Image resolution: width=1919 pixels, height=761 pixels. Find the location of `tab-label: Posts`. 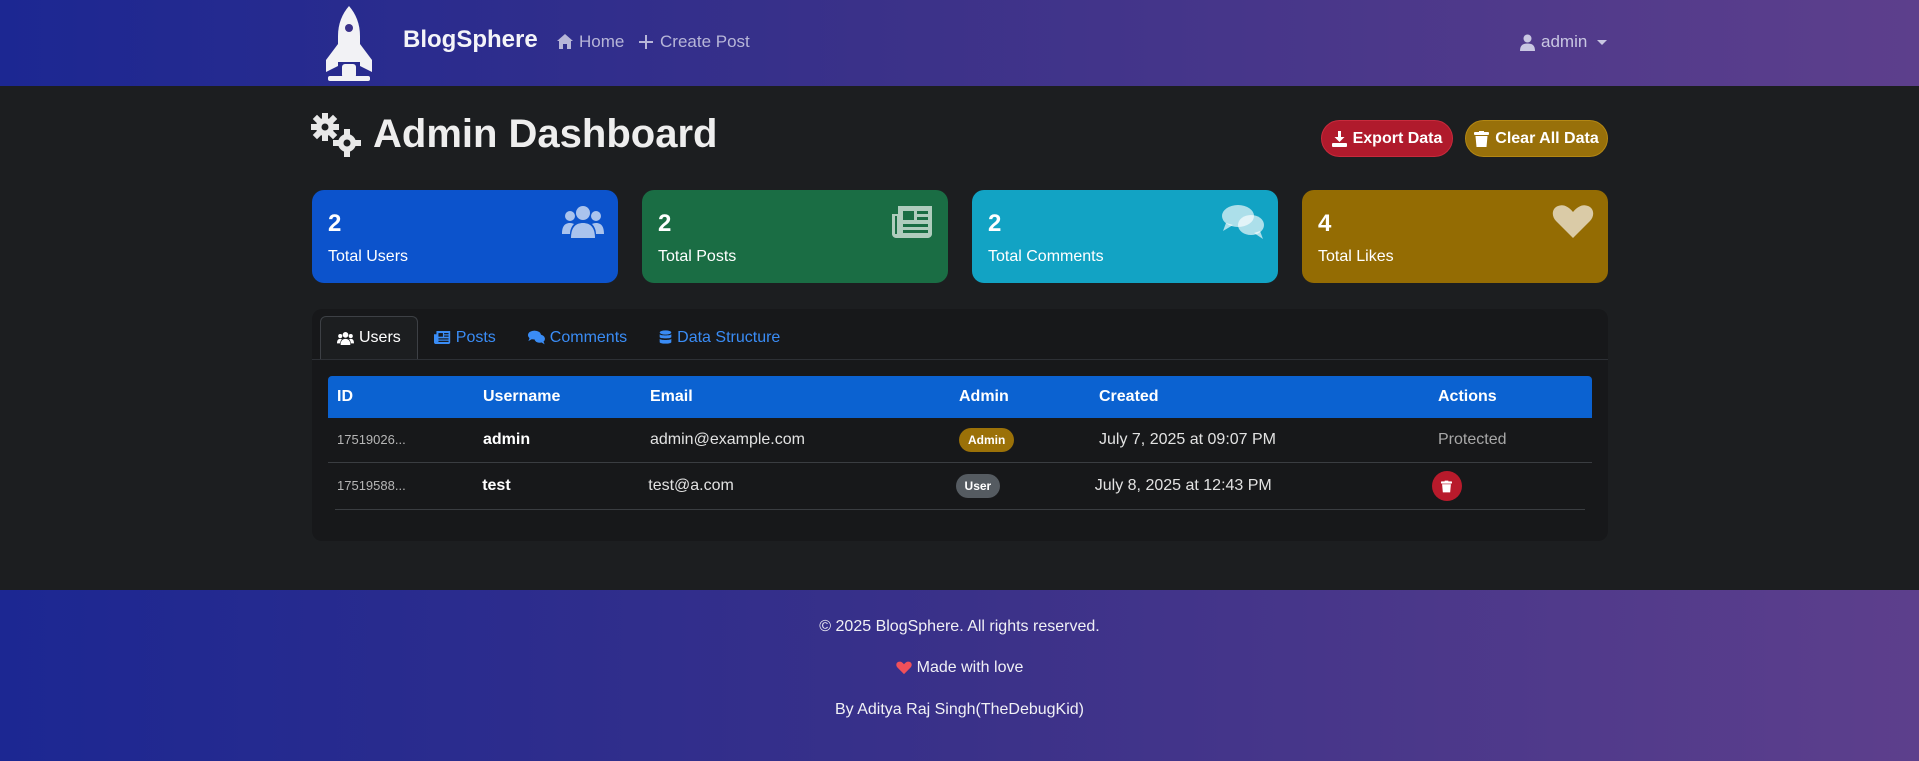

tab-label: Posts is located at coordinates (475, 337).